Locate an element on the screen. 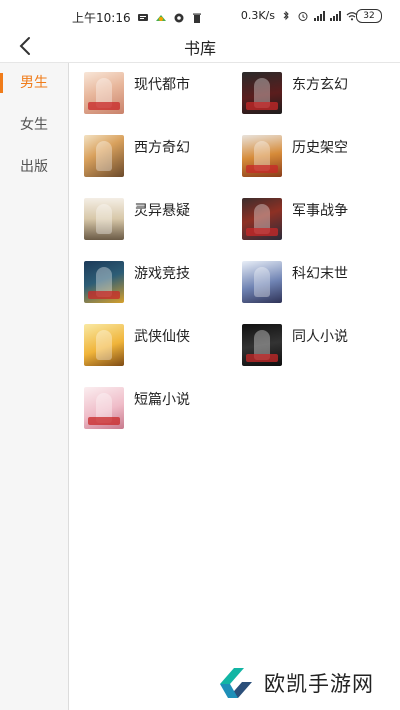  category-item: 西方奇幻 is located at coordinates (137, 156).